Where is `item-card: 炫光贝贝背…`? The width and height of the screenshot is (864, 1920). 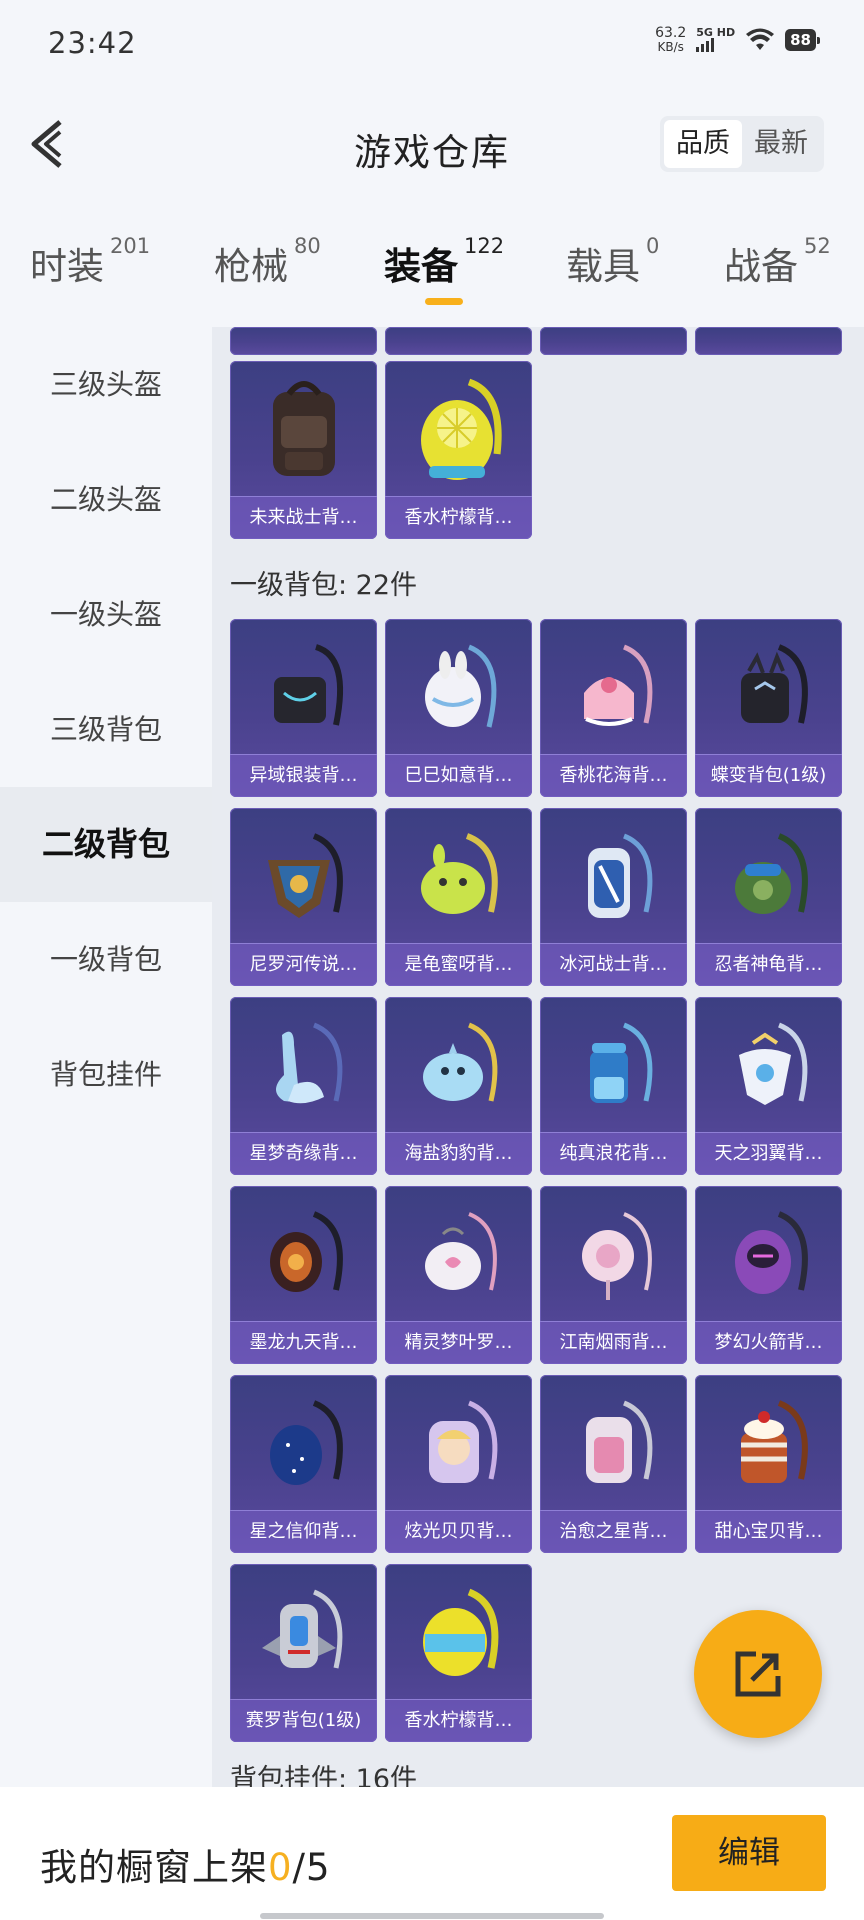 item-card: 炫光贝贝背… is located at coordinates (458, 1464).